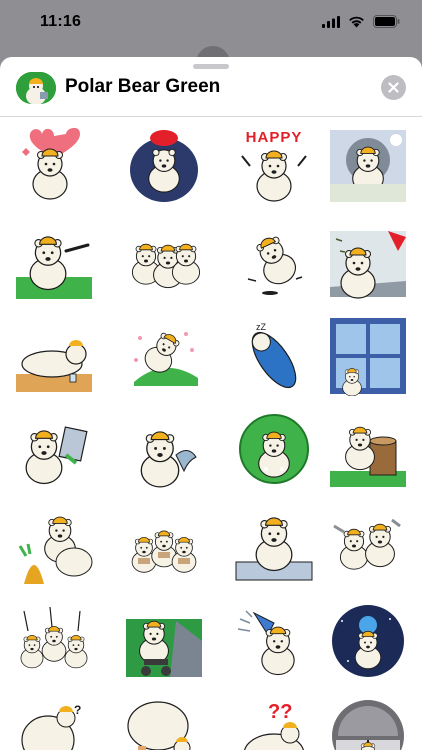 The width and height of the screenshot is (422, 750). Describe the element at coordinates (143, 86) in the screenshot. I see `sticker-pack-title: Polar Bear Green` at that location.